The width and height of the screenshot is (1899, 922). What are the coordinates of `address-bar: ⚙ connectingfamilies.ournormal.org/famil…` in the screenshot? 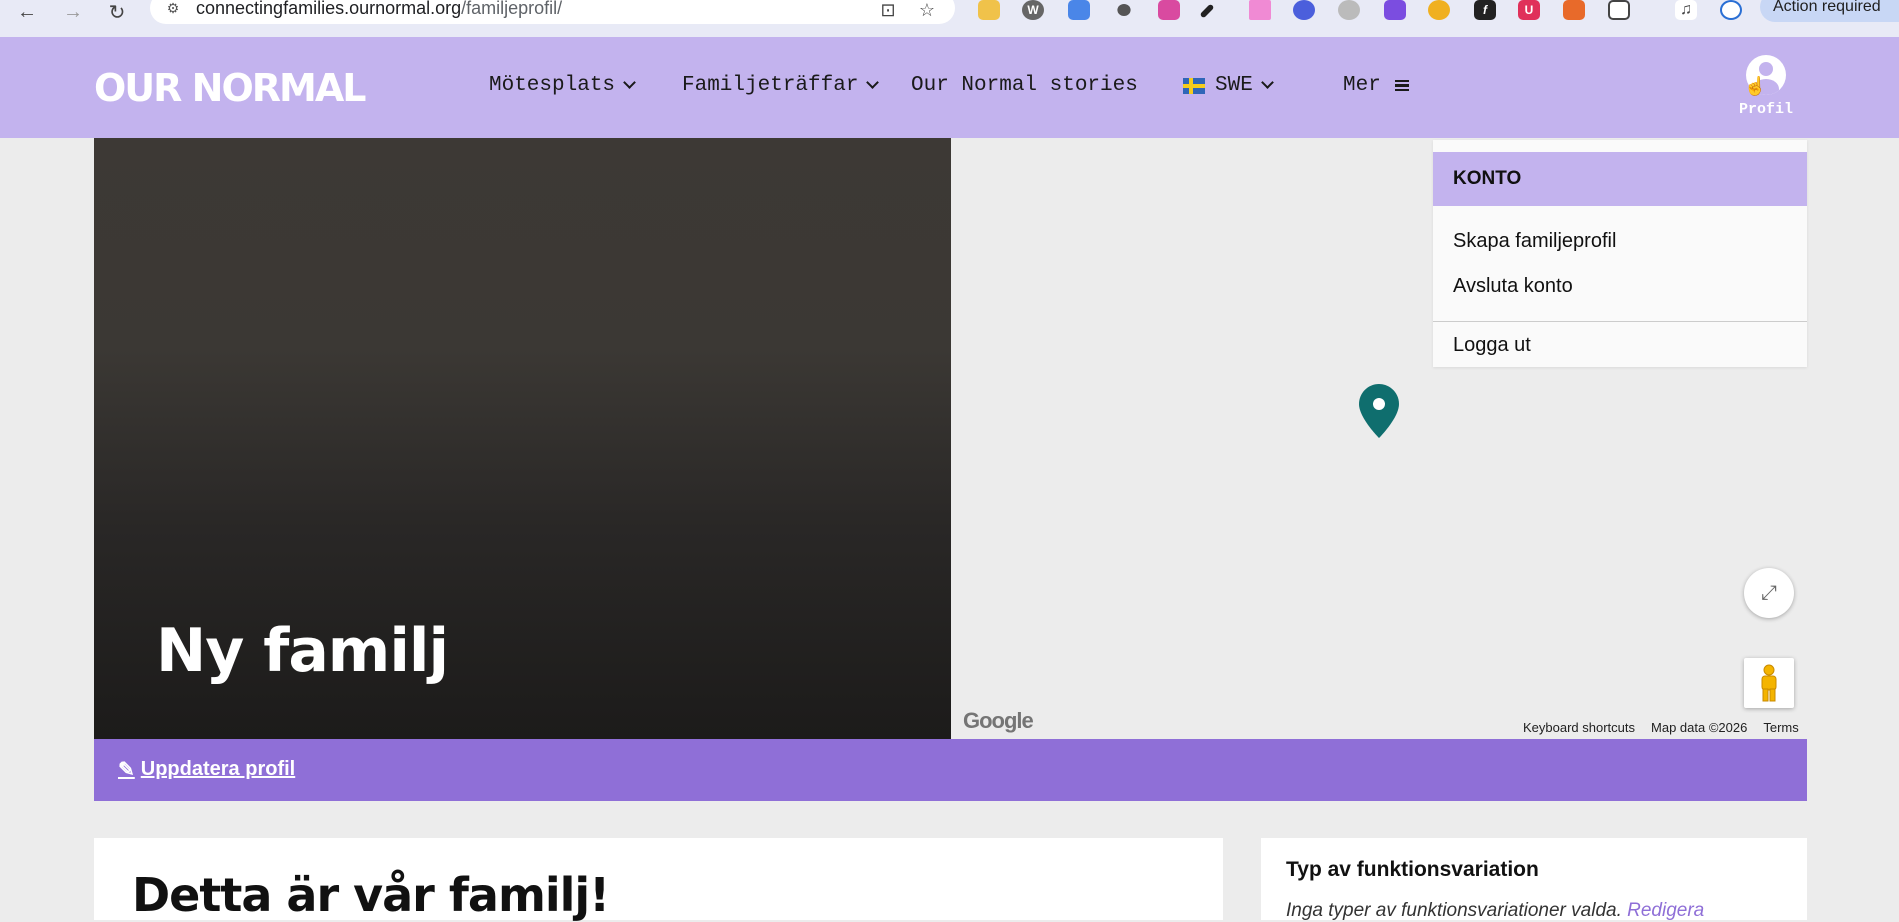 It's located at (552, 12).